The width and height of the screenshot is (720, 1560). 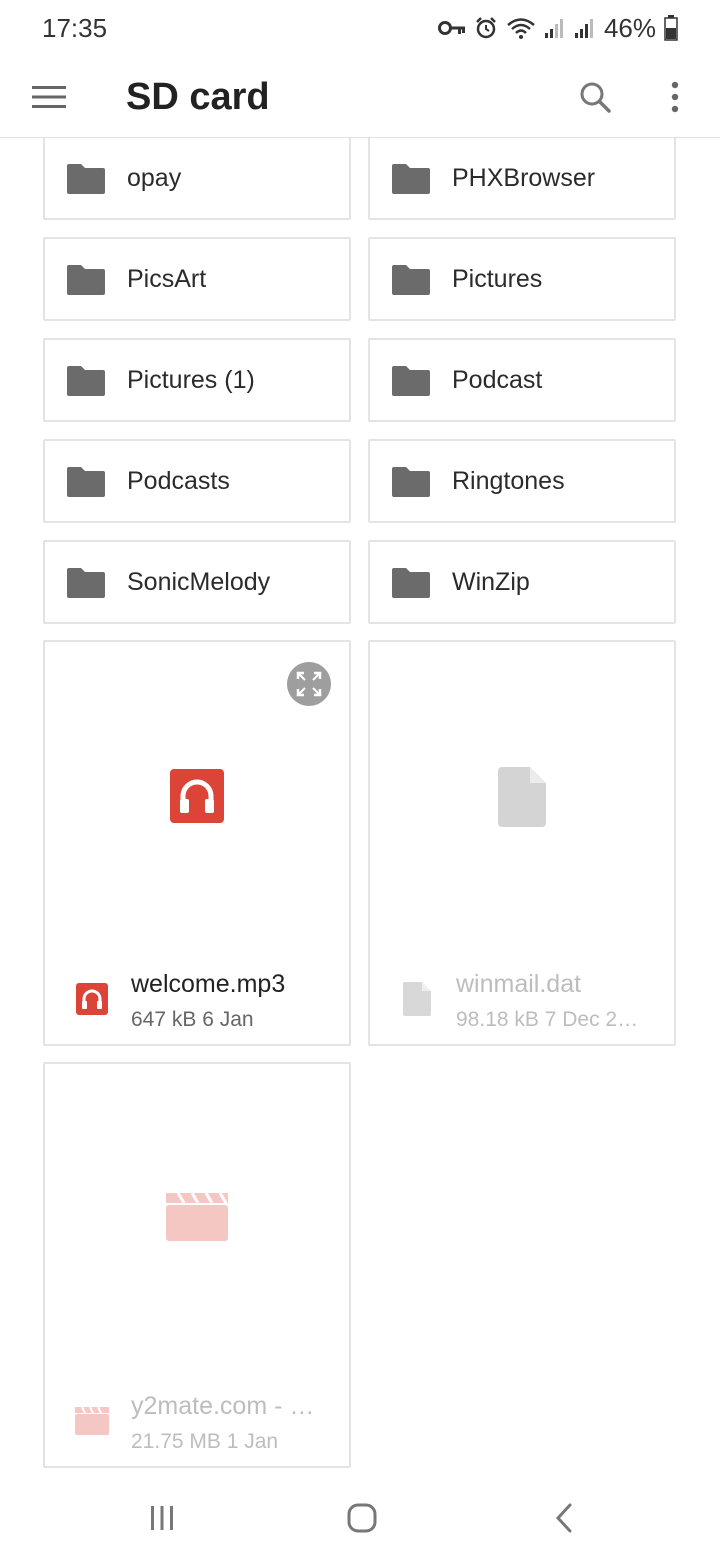 I want to click on file-meta: 21.75 MB 1 Jan, so click(x=205, y=1441).